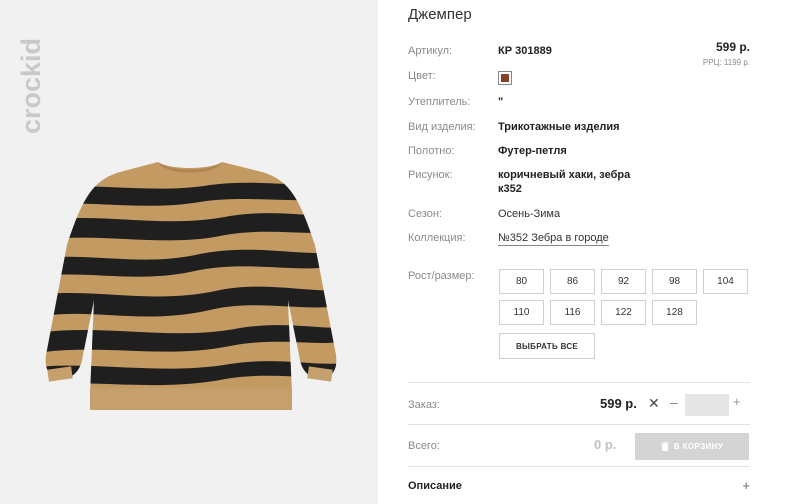 The image size is (800, 504). Describe the element at coordinates (605, 444) in the screenshot. I see `total-value: 0 р.` at that location.